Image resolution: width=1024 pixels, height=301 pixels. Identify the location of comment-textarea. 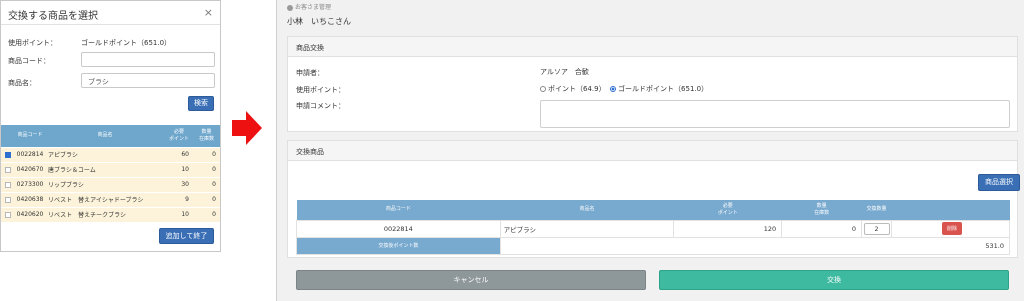
(775, 114).